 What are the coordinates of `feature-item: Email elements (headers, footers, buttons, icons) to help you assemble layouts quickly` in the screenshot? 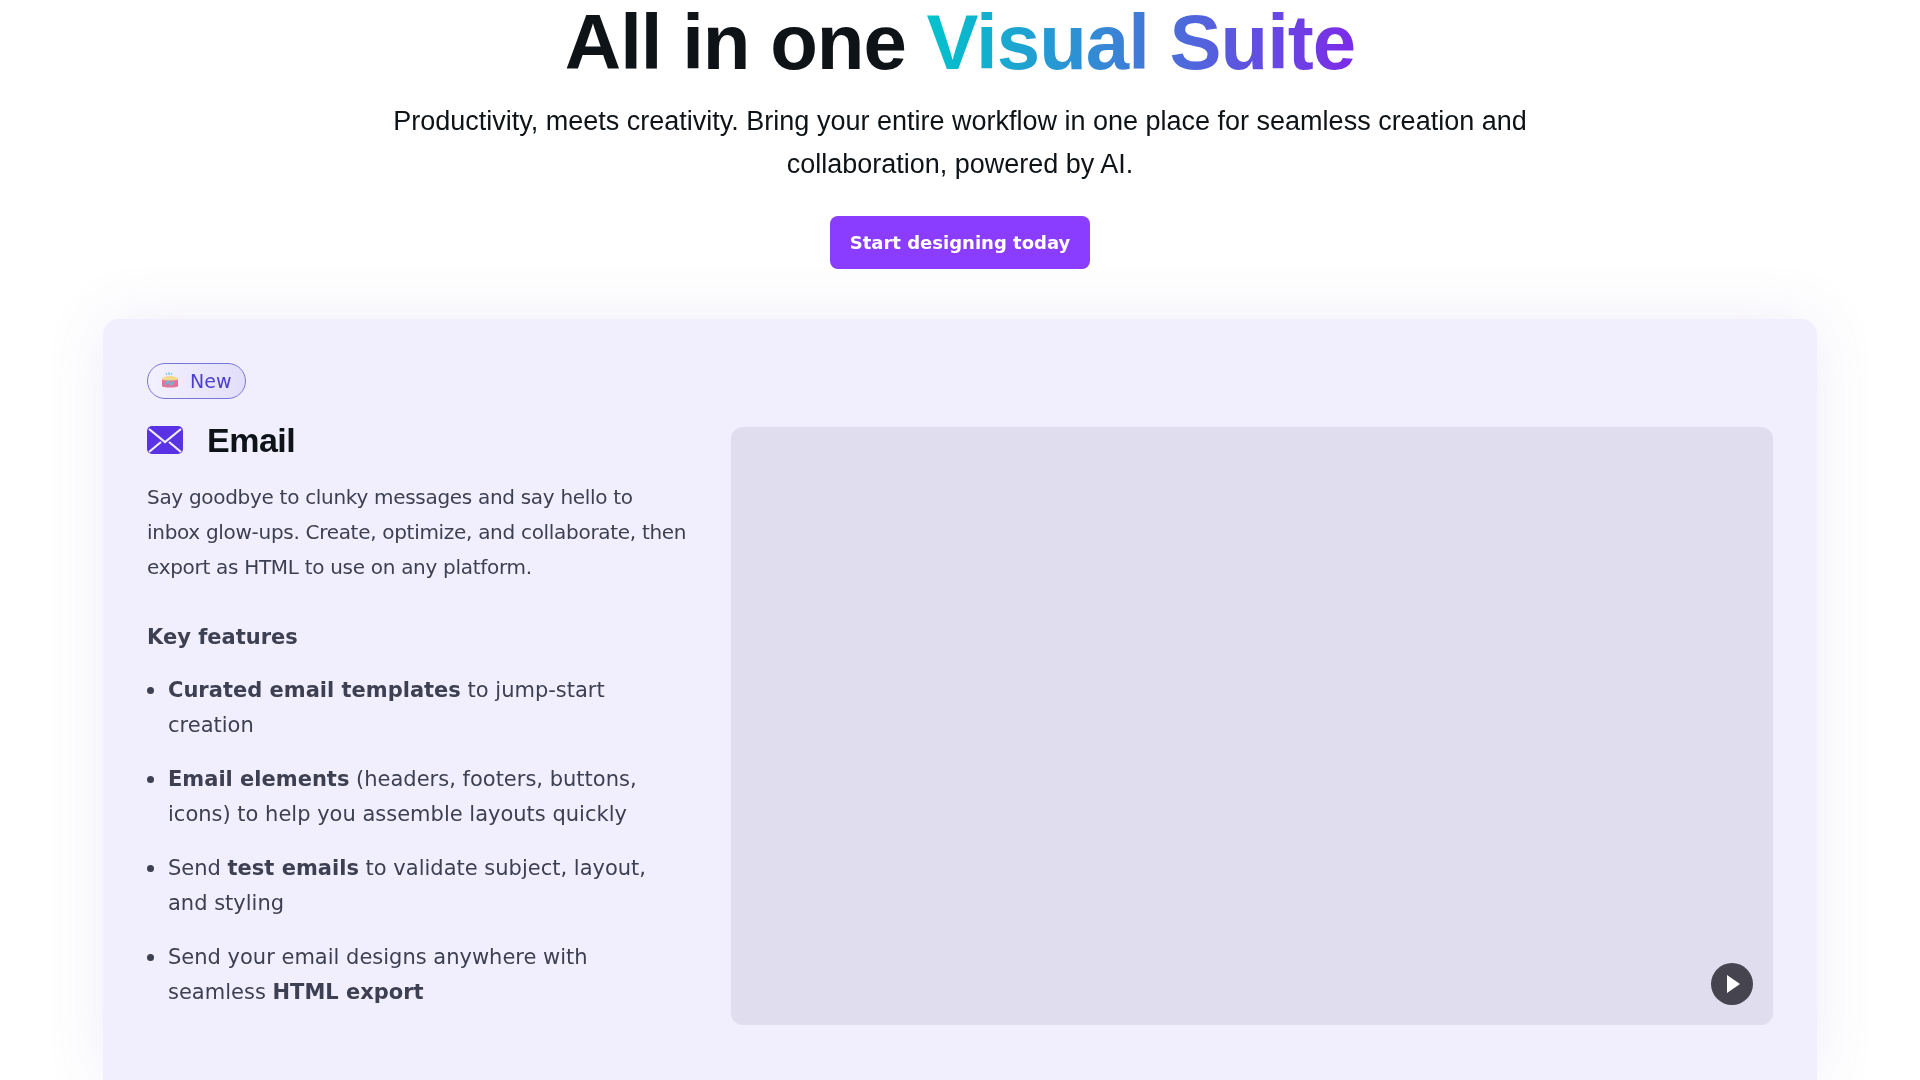 It's located at (403, 796).